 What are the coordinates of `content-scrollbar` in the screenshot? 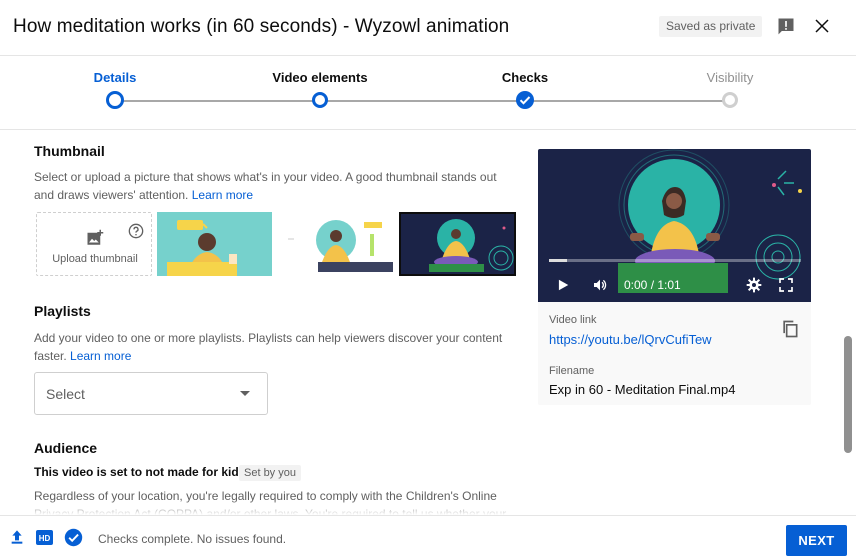 It's located at (848, 394).